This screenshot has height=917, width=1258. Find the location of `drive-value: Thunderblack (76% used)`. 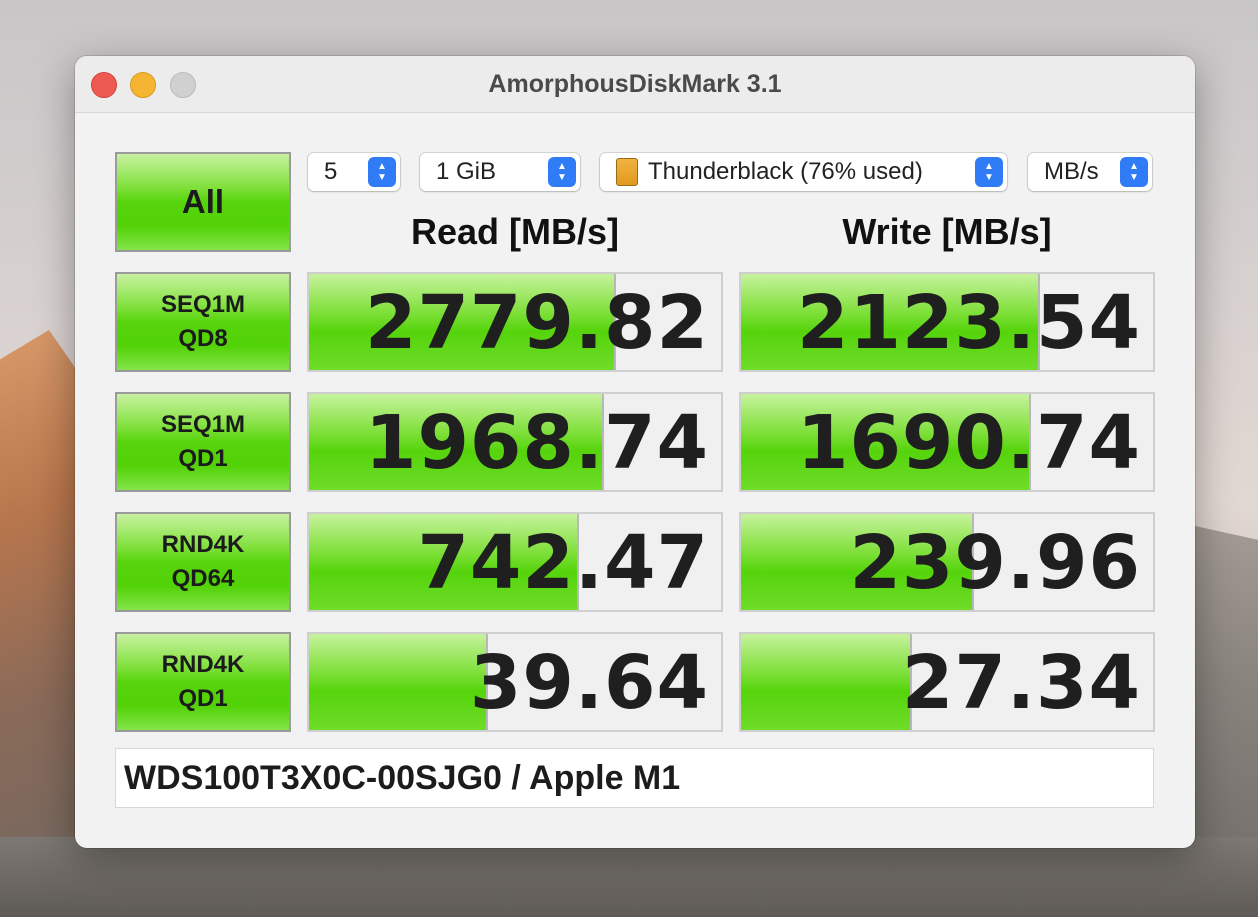

drive-value: Thunderblack (76% used) is located at coordinates (785, 171).